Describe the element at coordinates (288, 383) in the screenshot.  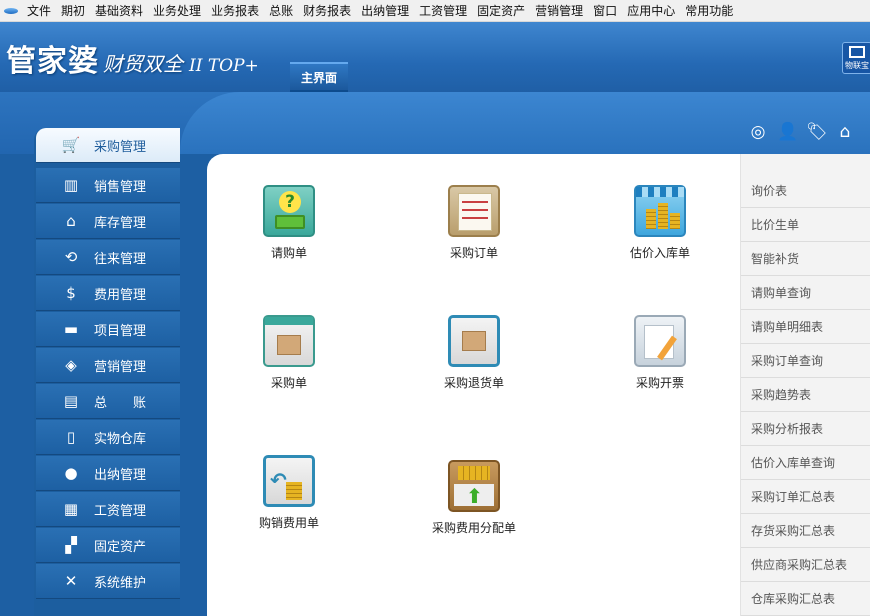
I see `function-label: 采购单` at that location.